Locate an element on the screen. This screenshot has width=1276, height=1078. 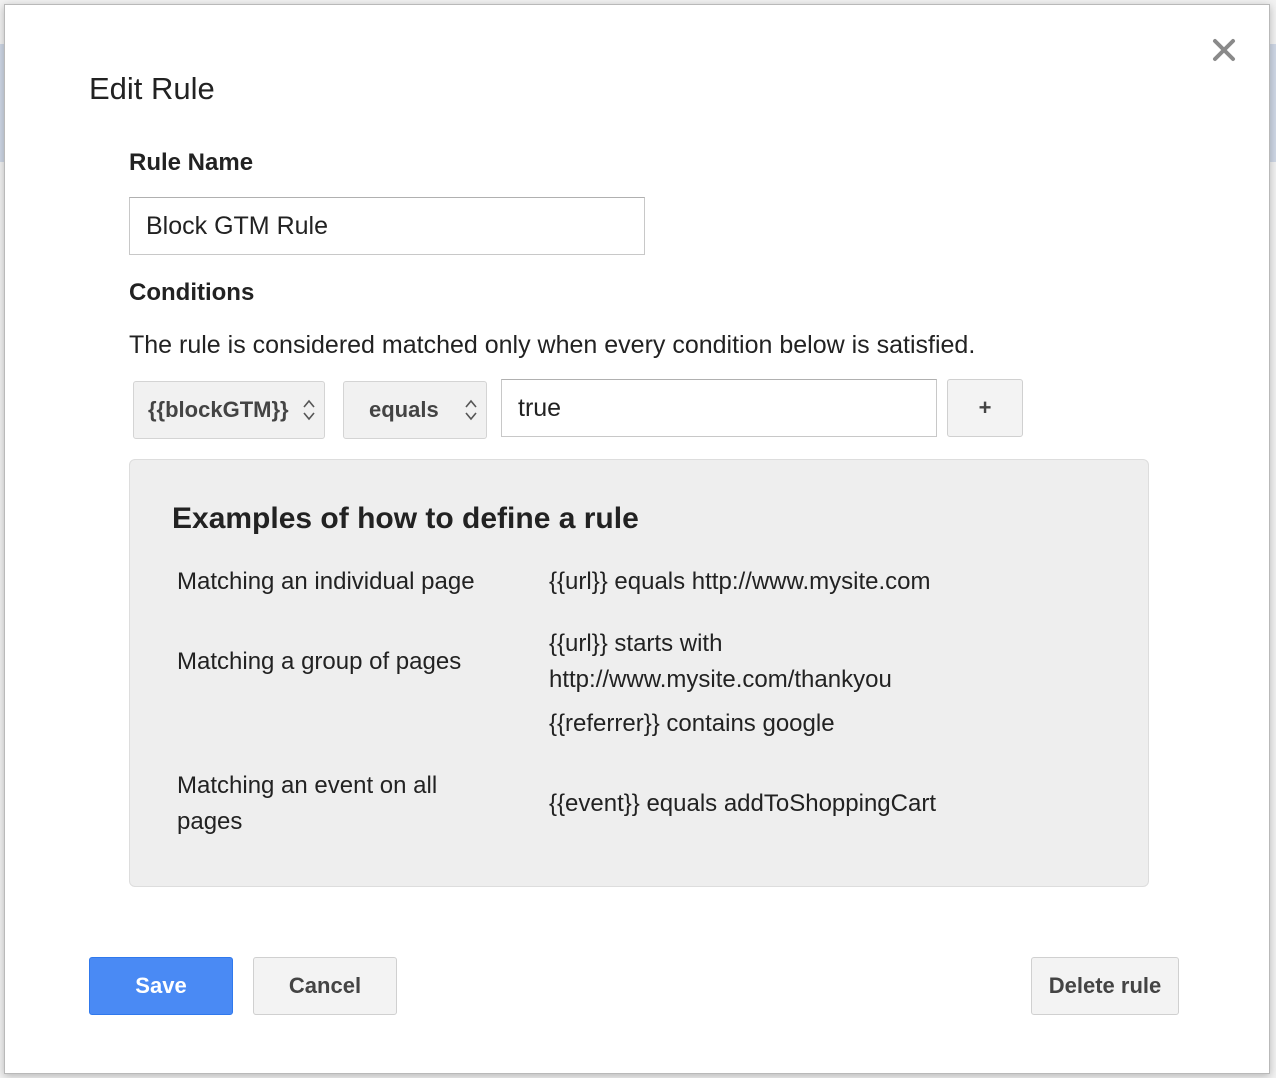
example-rule: http://www.mysite.com/thankyou is located at coordinates (720, 679).